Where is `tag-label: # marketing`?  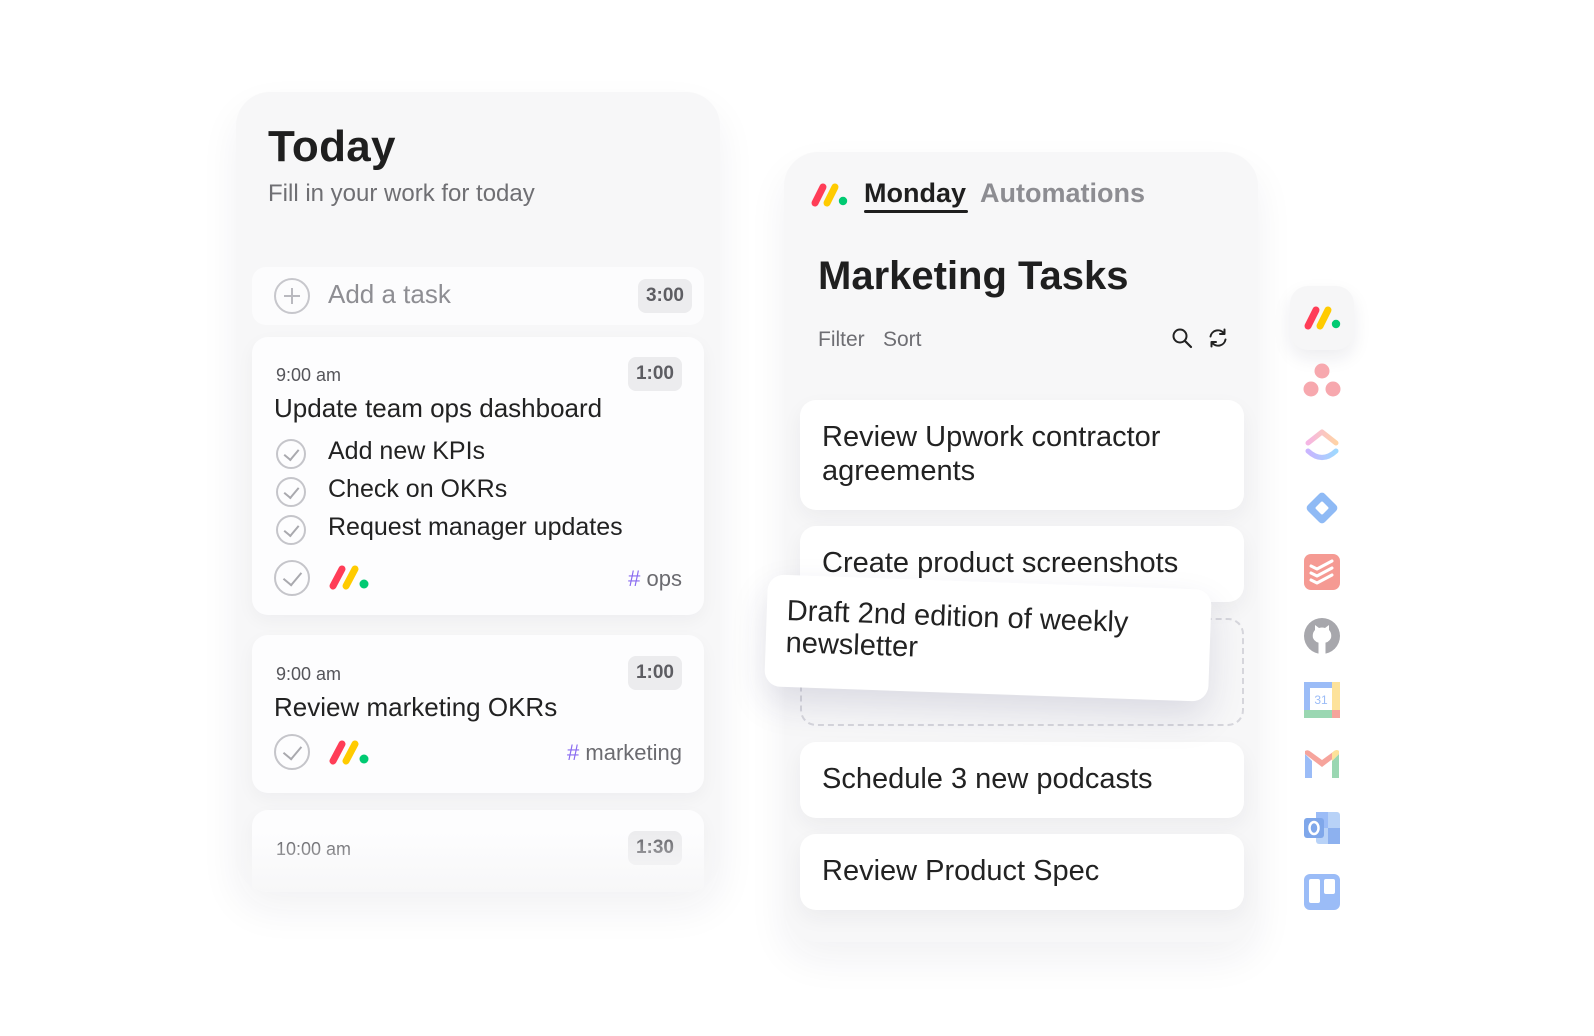 tag-label: # marketing is located at coordinates (624, 753).